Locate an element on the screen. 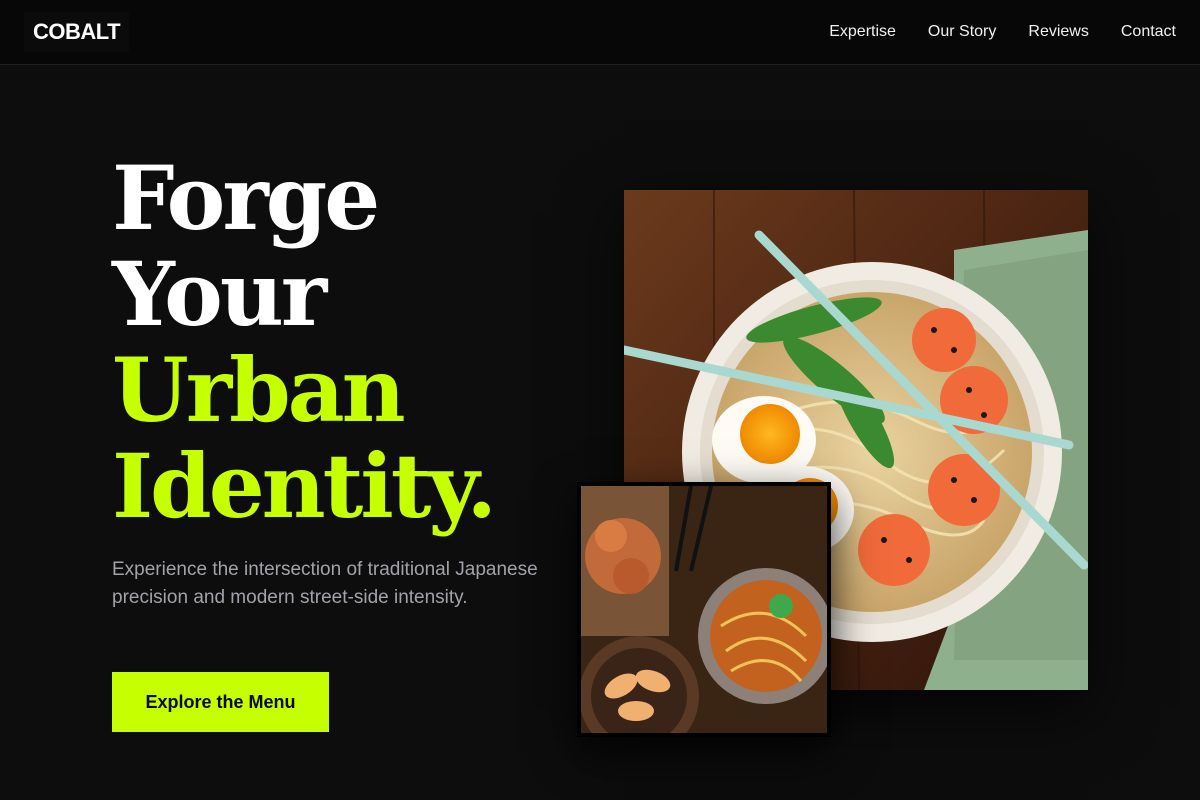 This screenshot has height=800, width=1200. headline-line-urban: Urban is located at coordinates (259, 390).